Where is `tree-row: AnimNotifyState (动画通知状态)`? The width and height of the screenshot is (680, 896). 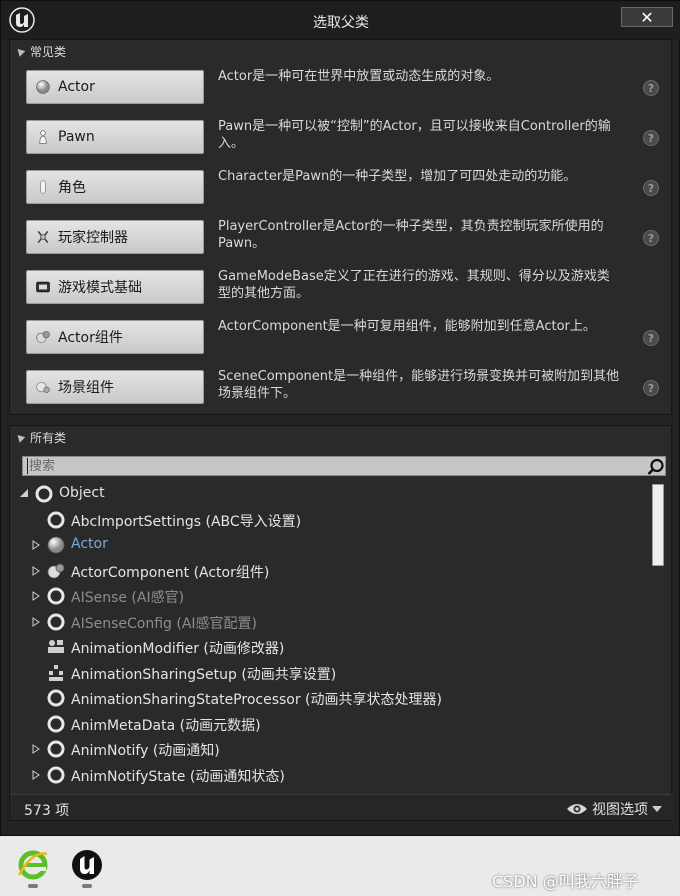 tree-row: AnimNotifyState (动画通知状态) is located at coordinates (331, 775).